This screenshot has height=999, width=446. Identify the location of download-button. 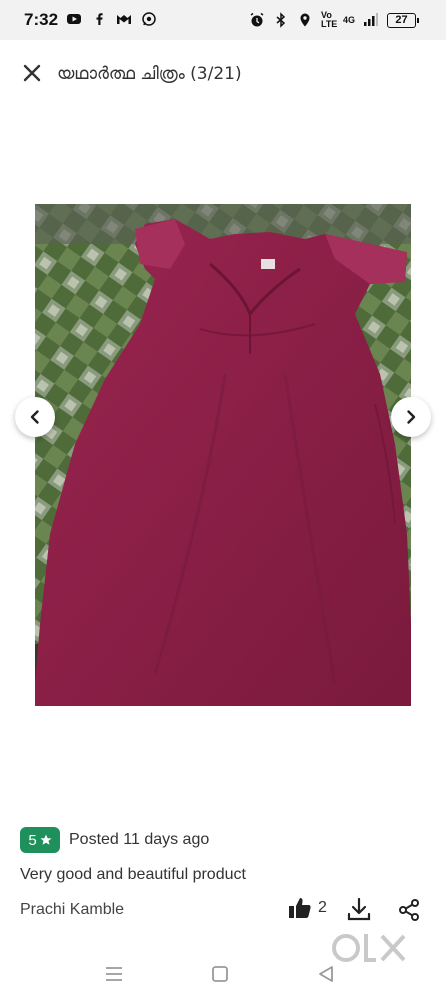
(359, 909).